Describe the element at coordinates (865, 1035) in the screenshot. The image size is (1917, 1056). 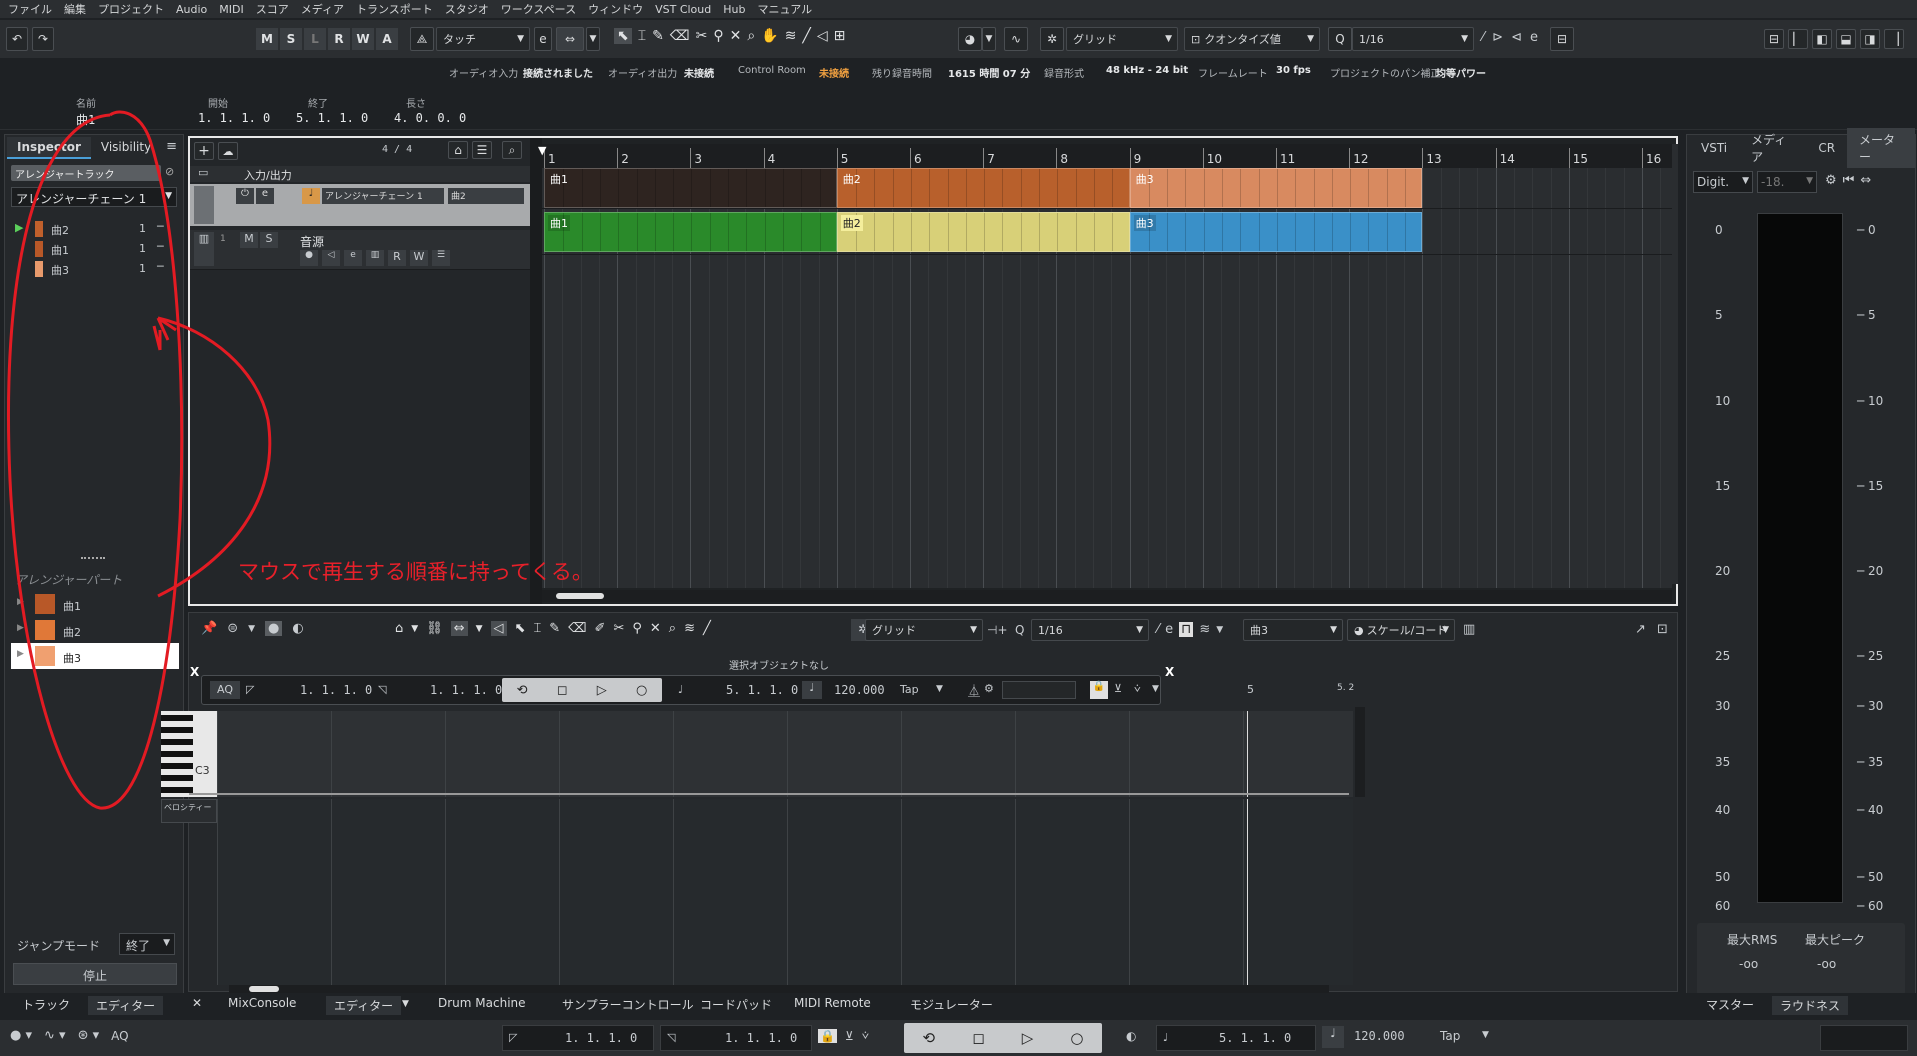
I see `punch-out-icon: ⩒` at that location.